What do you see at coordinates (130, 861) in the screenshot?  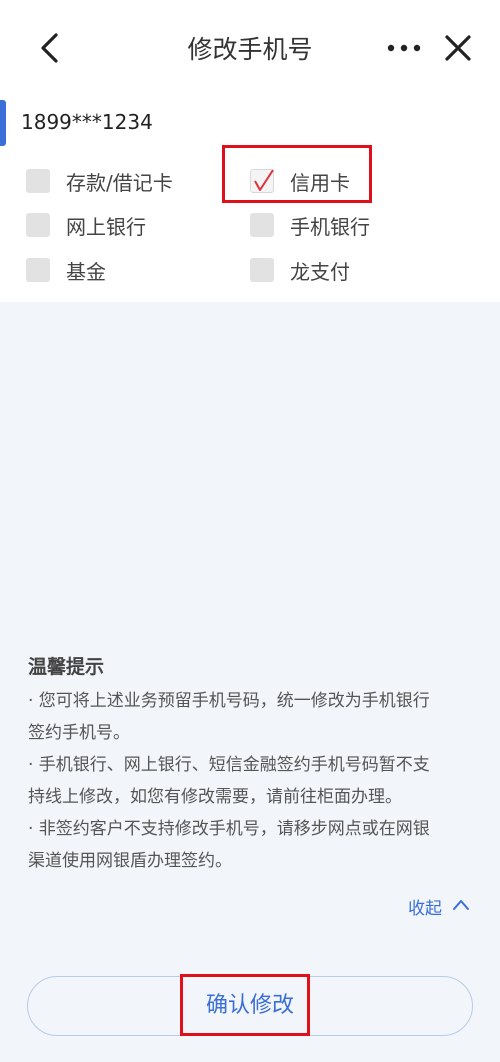 I see `tip-line: 渠道使用网银盾办理签约。` at bounding box center [130, 861].